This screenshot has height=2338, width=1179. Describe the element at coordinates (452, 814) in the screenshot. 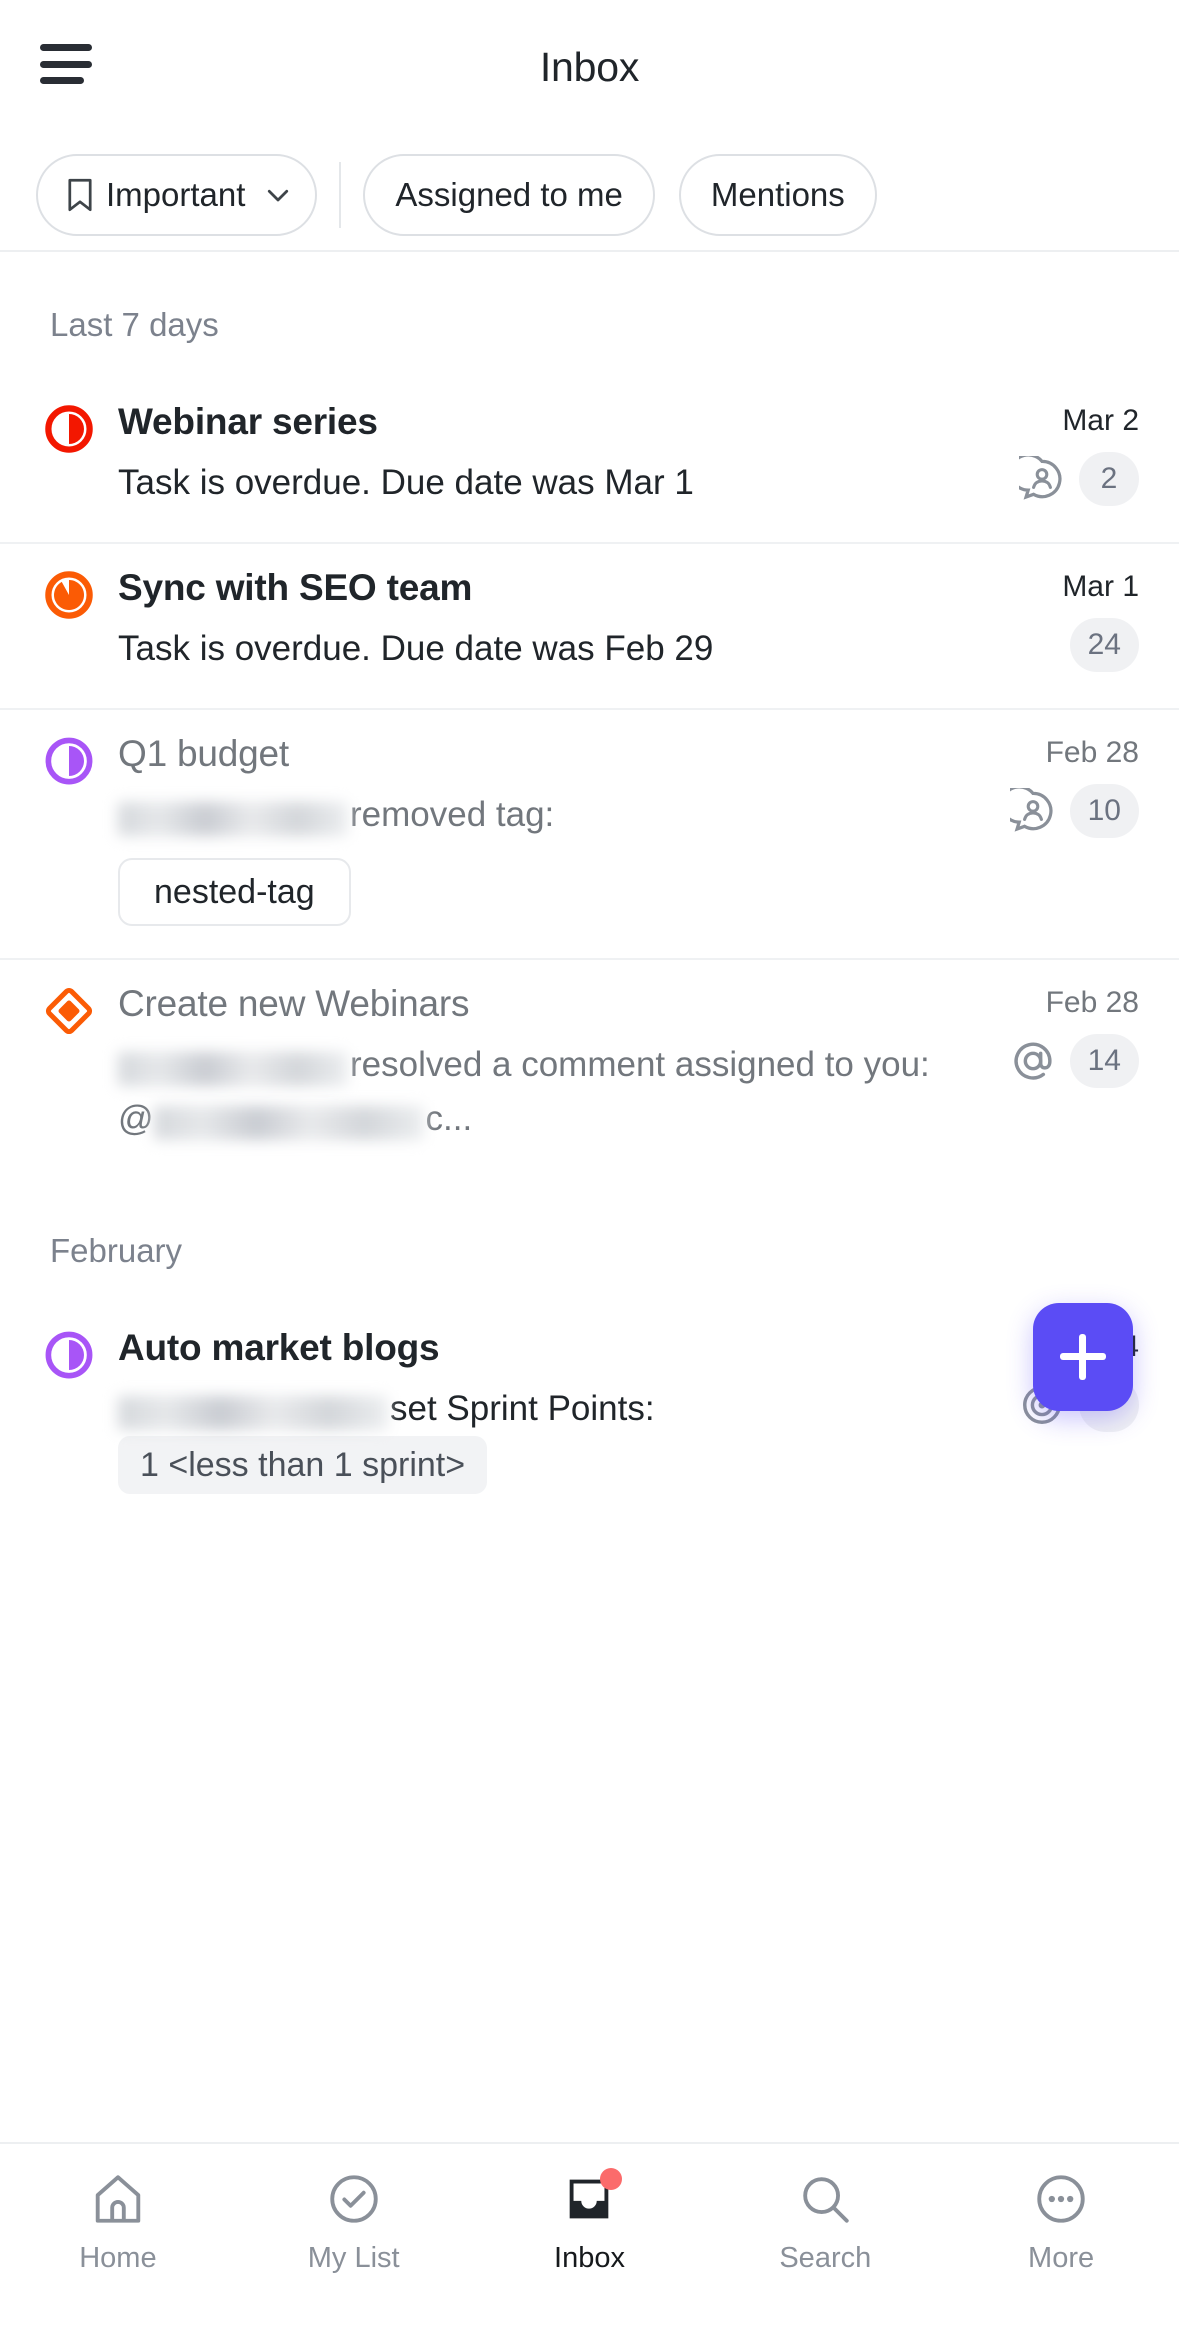

I see `list-item-description-text: removed tag:` at that location.